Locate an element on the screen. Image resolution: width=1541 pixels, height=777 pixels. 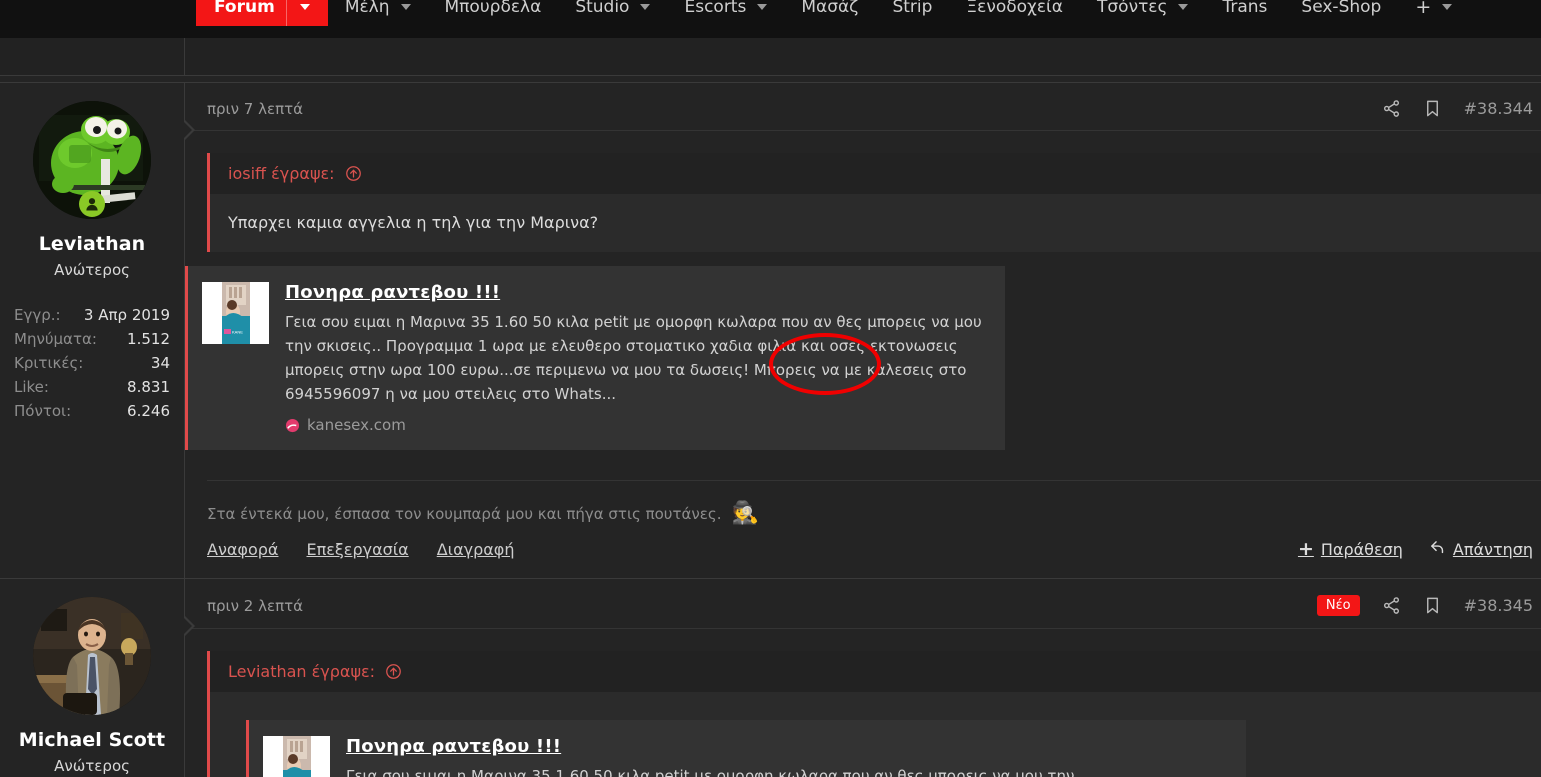
nav-item-label: Ξενοδοχεία is located at coordinates (1015, 8).